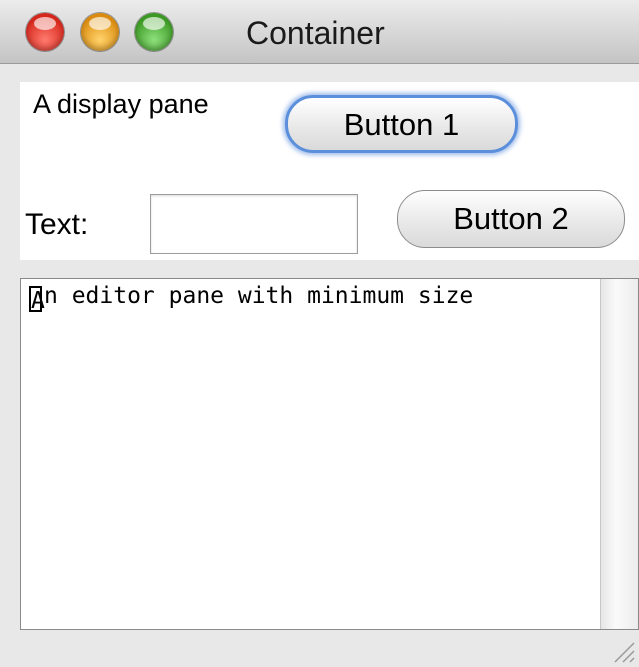  I want to click on editor-text: An editor pane with minimum size, so click(251, 298).